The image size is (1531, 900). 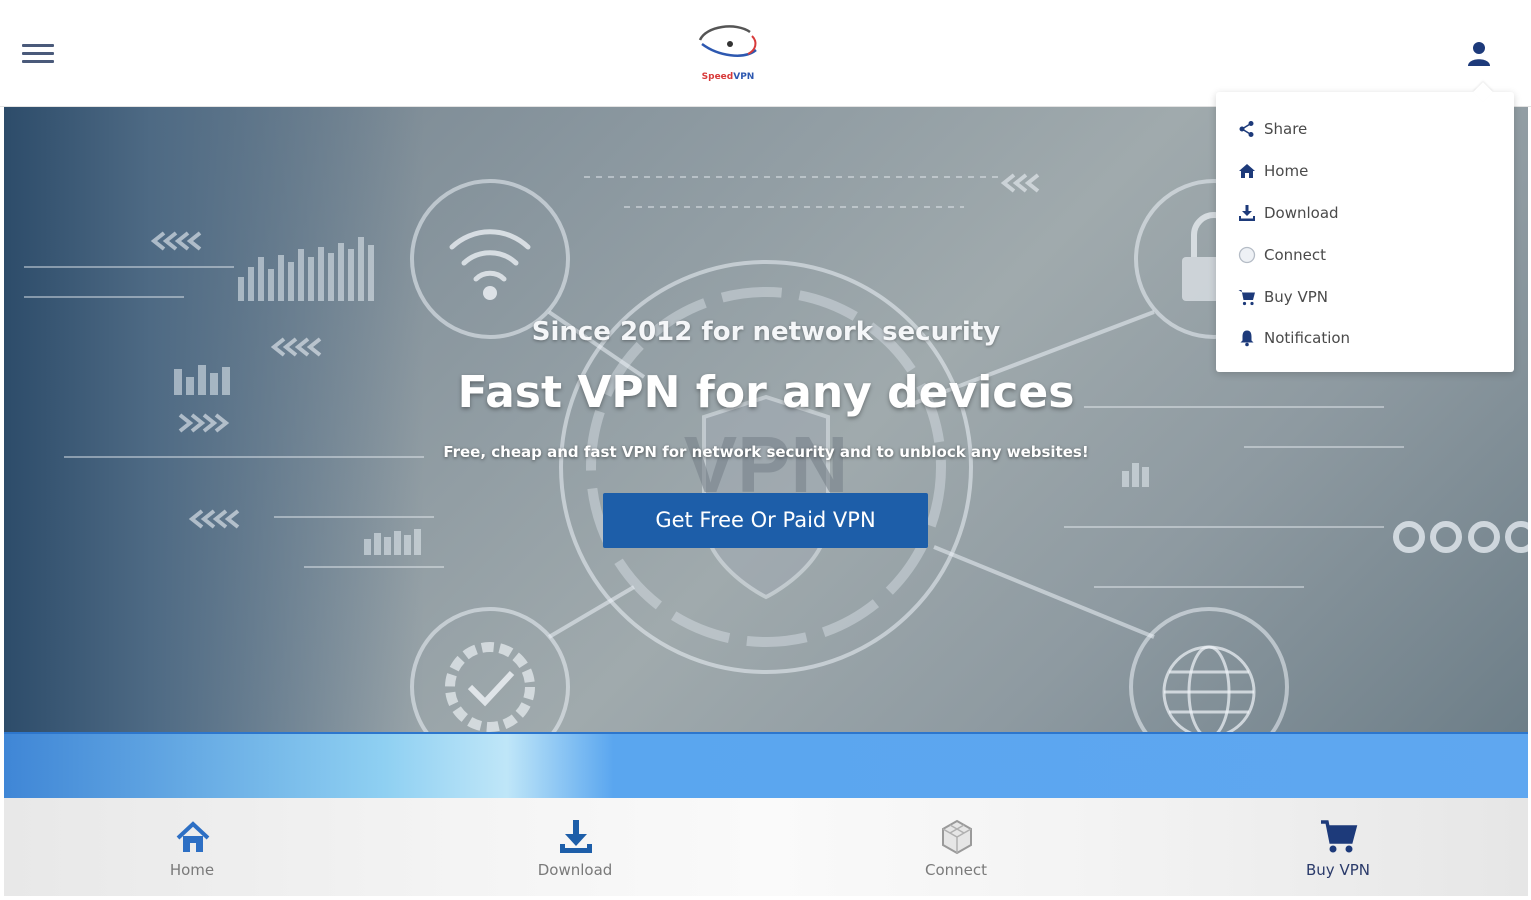 I want to click on dropdown-item-notification-label: Notification, so click(x=1307, y=338).